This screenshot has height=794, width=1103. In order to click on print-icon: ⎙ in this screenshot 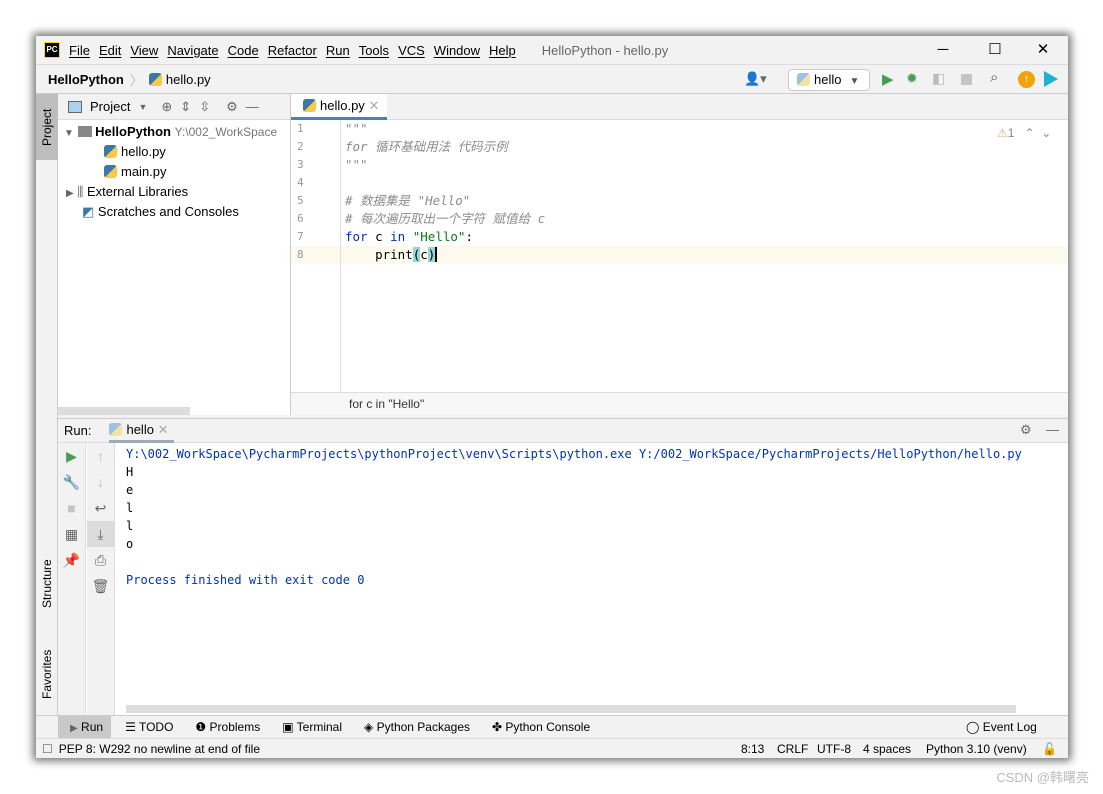, I will do `click(100, 560)`.